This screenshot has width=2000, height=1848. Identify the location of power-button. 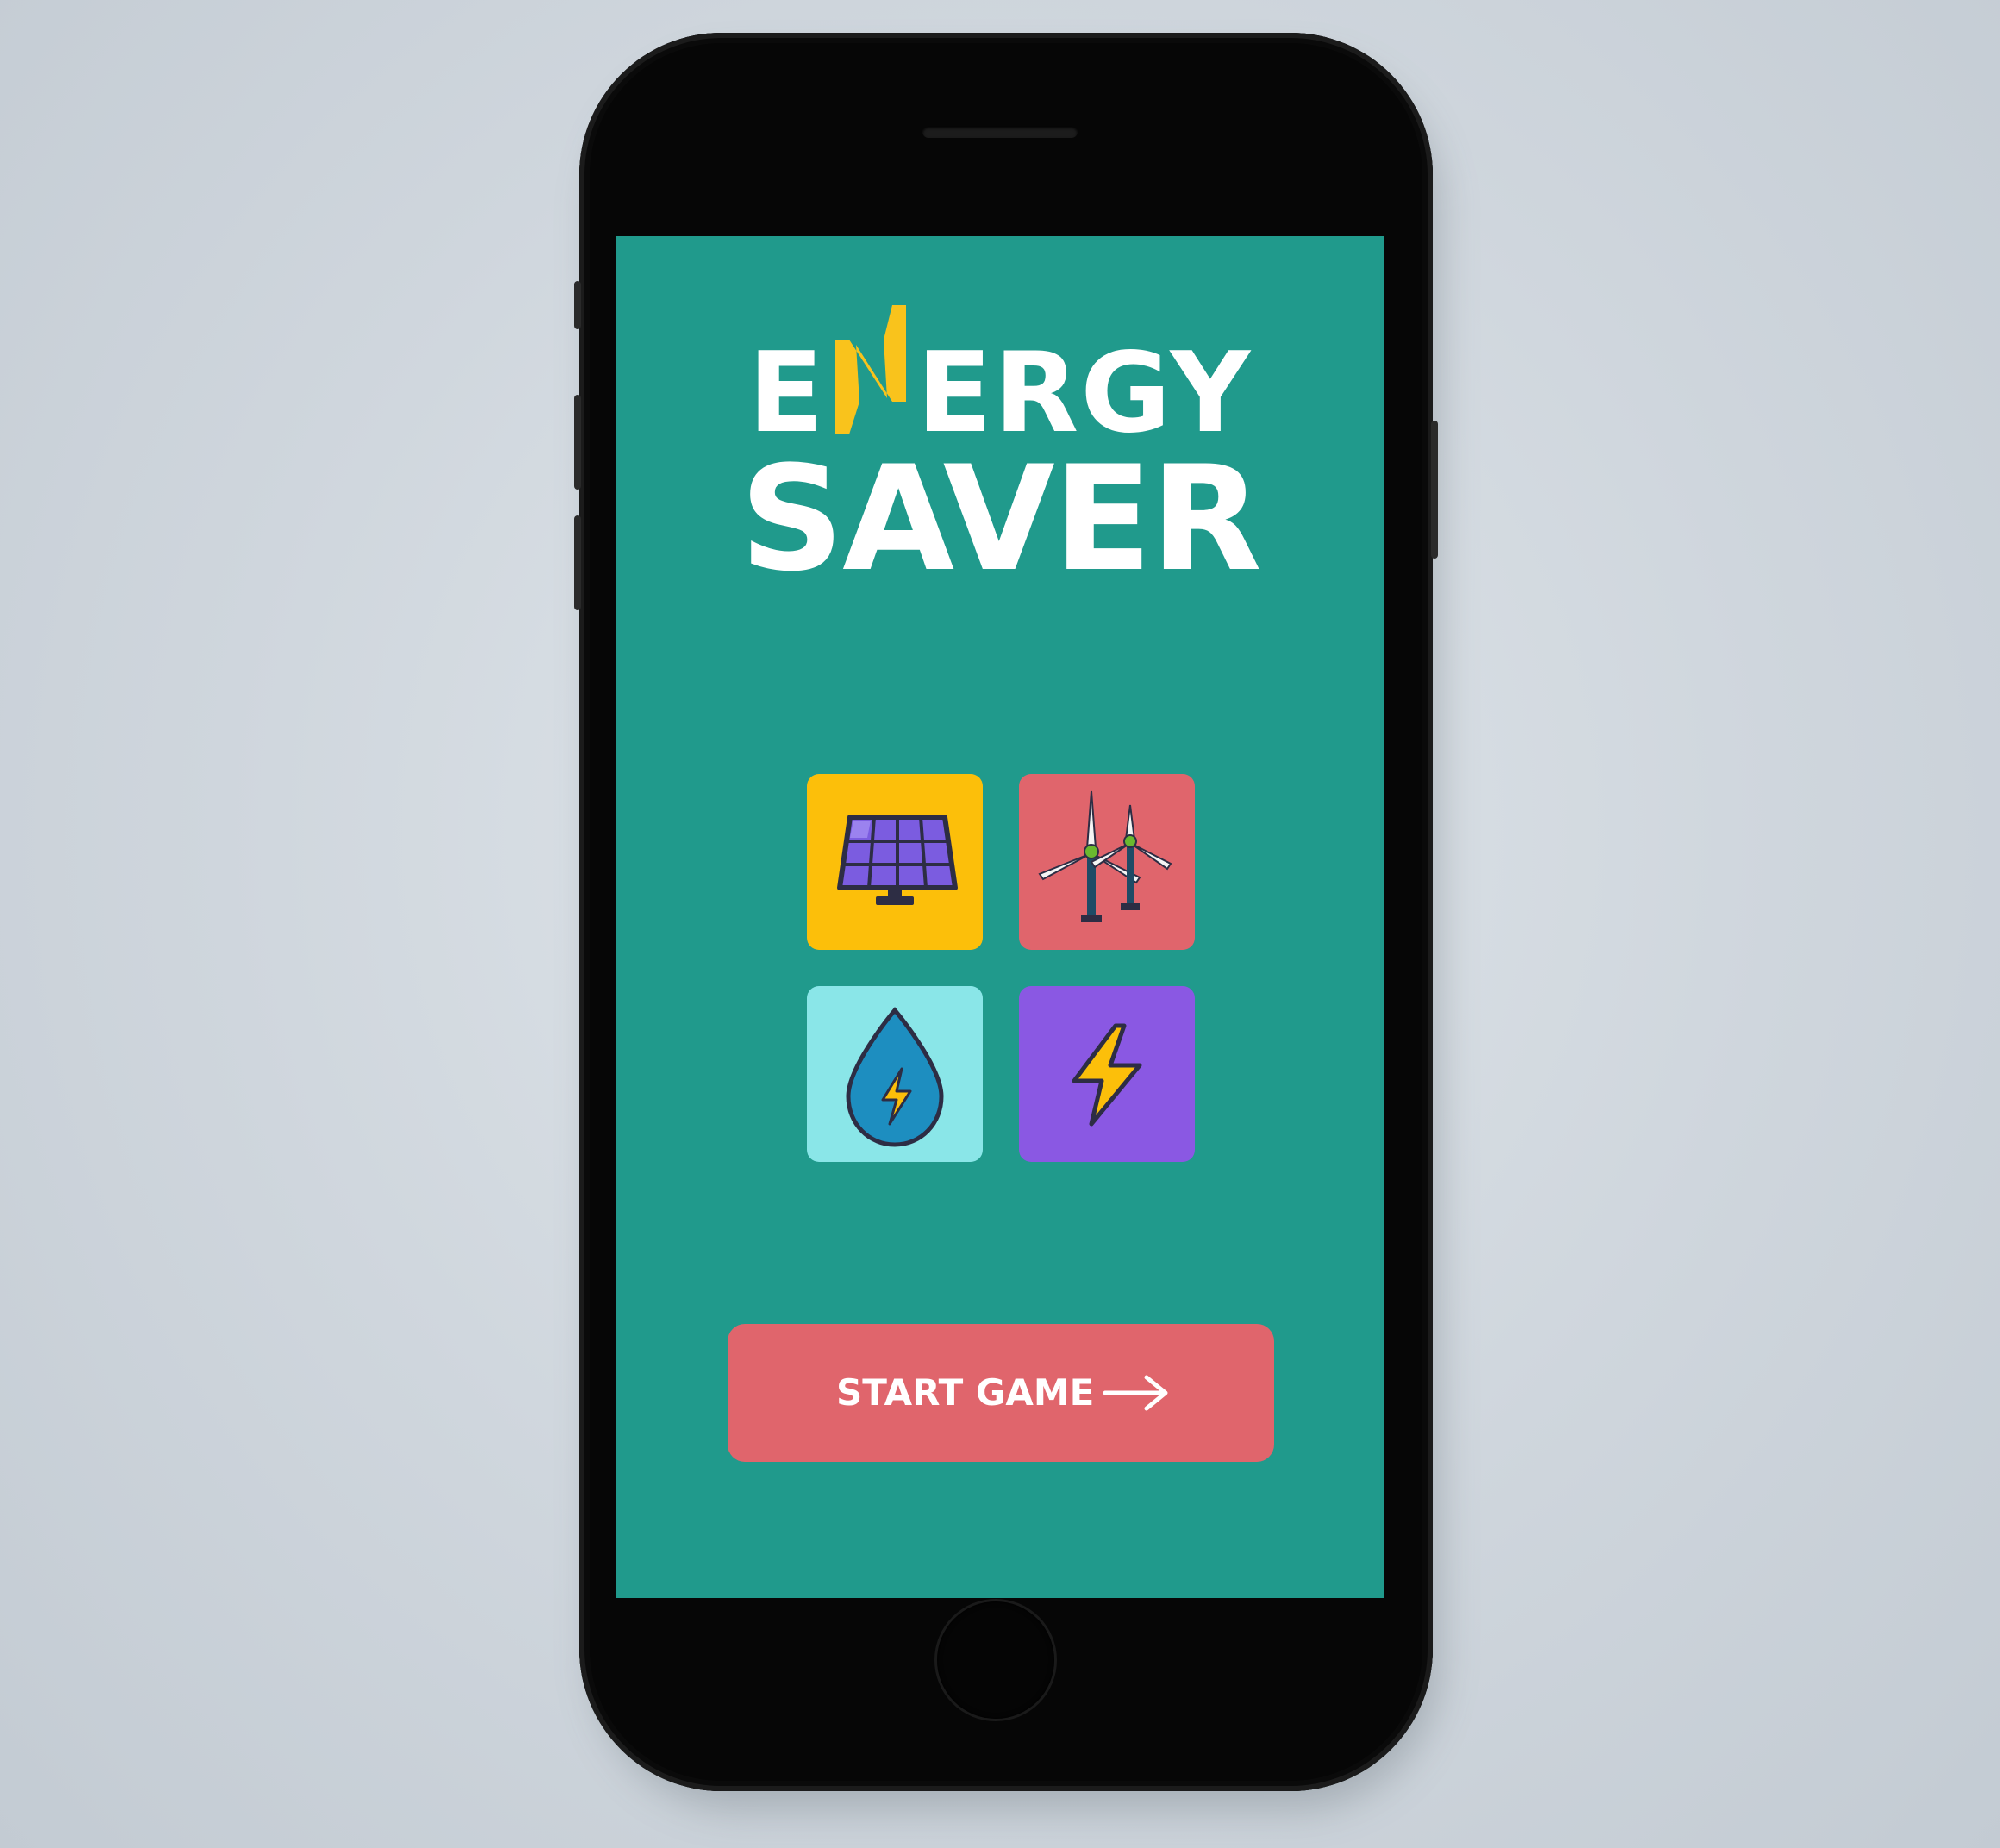
(1434, 490).